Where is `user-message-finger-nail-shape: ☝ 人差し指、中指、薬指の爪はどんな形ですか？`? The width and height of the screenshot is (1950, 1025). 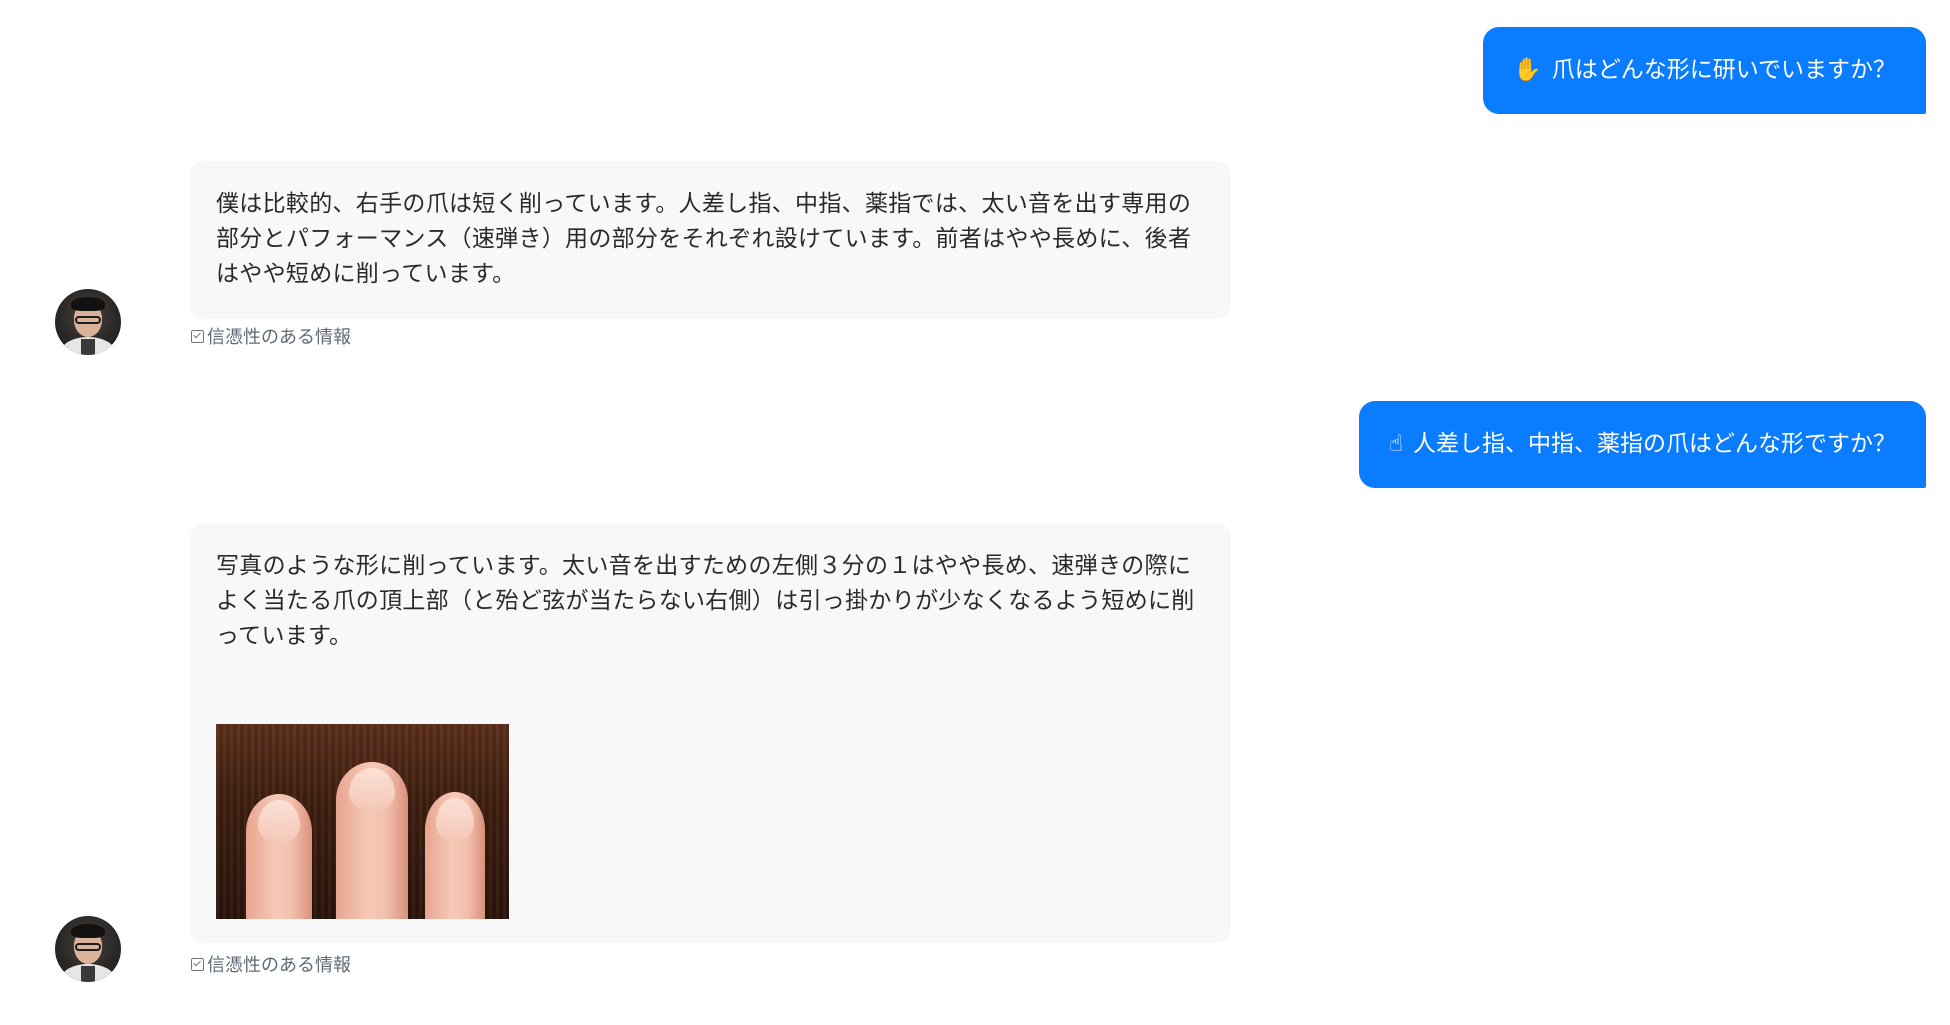
user-message-finger-nail-shape: ☝ 人差し指、中指、薬指の爪はどんな形ですか？ is located at coordinates (1642, 444).